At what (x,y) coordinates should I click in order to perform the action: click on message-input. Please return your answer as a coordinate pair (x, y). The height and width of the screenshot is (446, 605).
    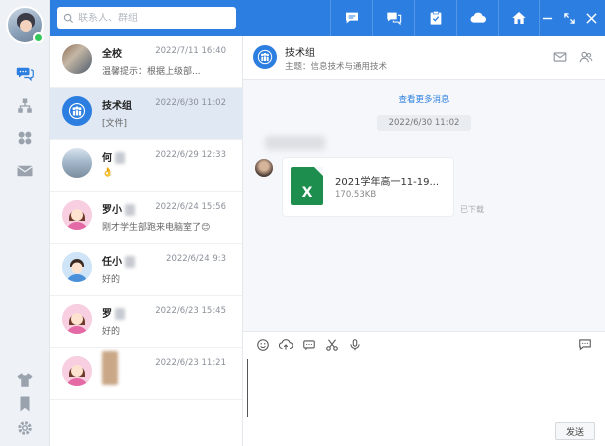
    Looking at the image, I should click on (424, 388).